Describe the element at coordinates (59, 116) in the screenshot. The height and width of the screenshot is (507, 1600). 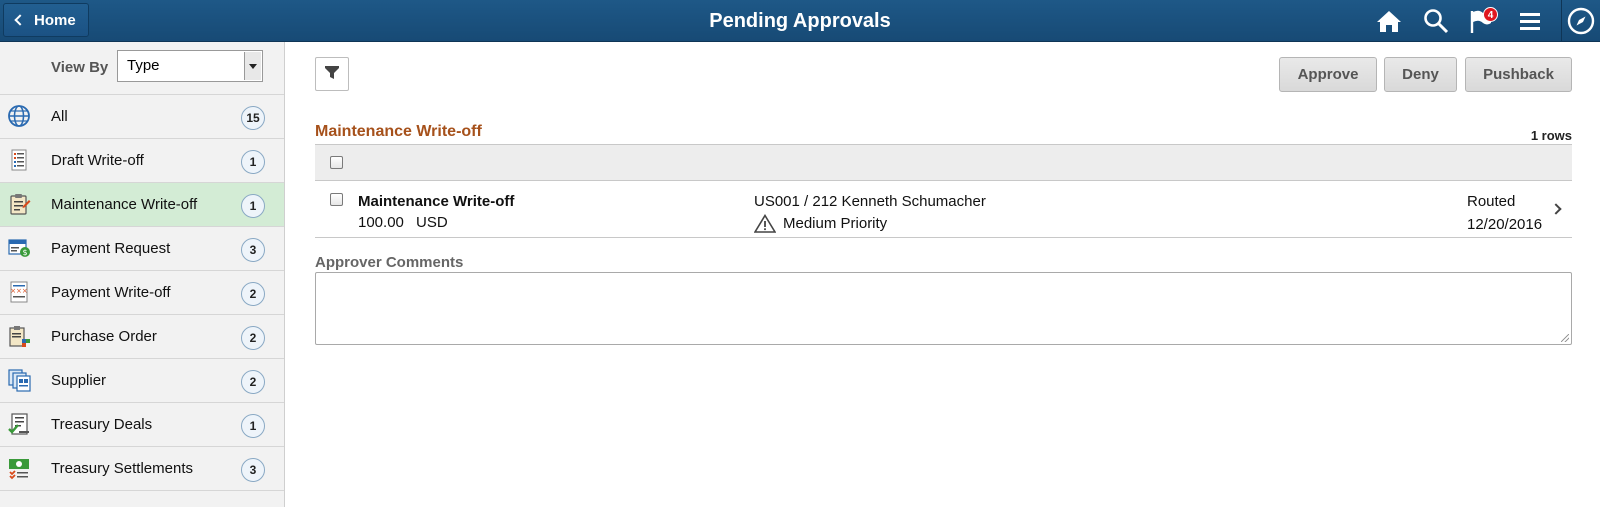
I see `sidebar-item-label: All` at that location.